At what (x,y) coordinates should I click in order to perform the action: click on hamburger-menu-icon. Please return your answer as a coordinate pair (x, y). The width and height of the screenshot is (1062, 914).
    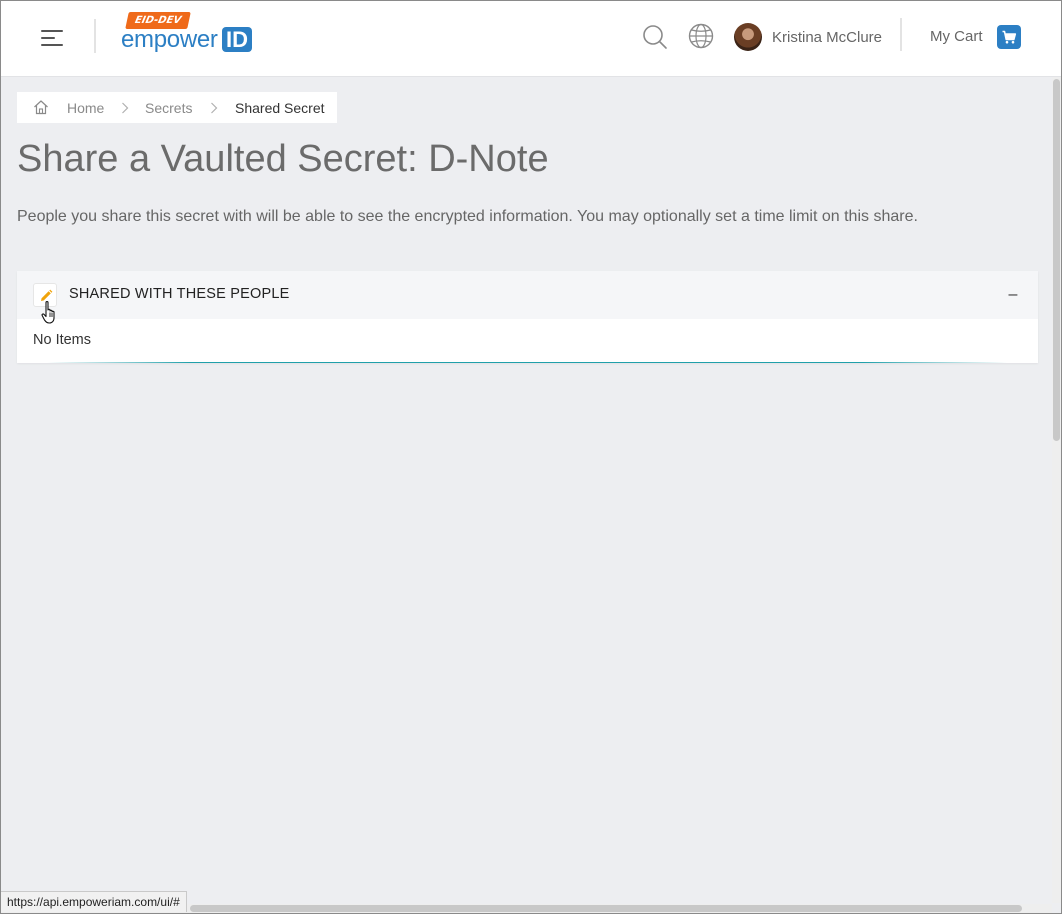
    Looking at the image, I should click on (52, 39).